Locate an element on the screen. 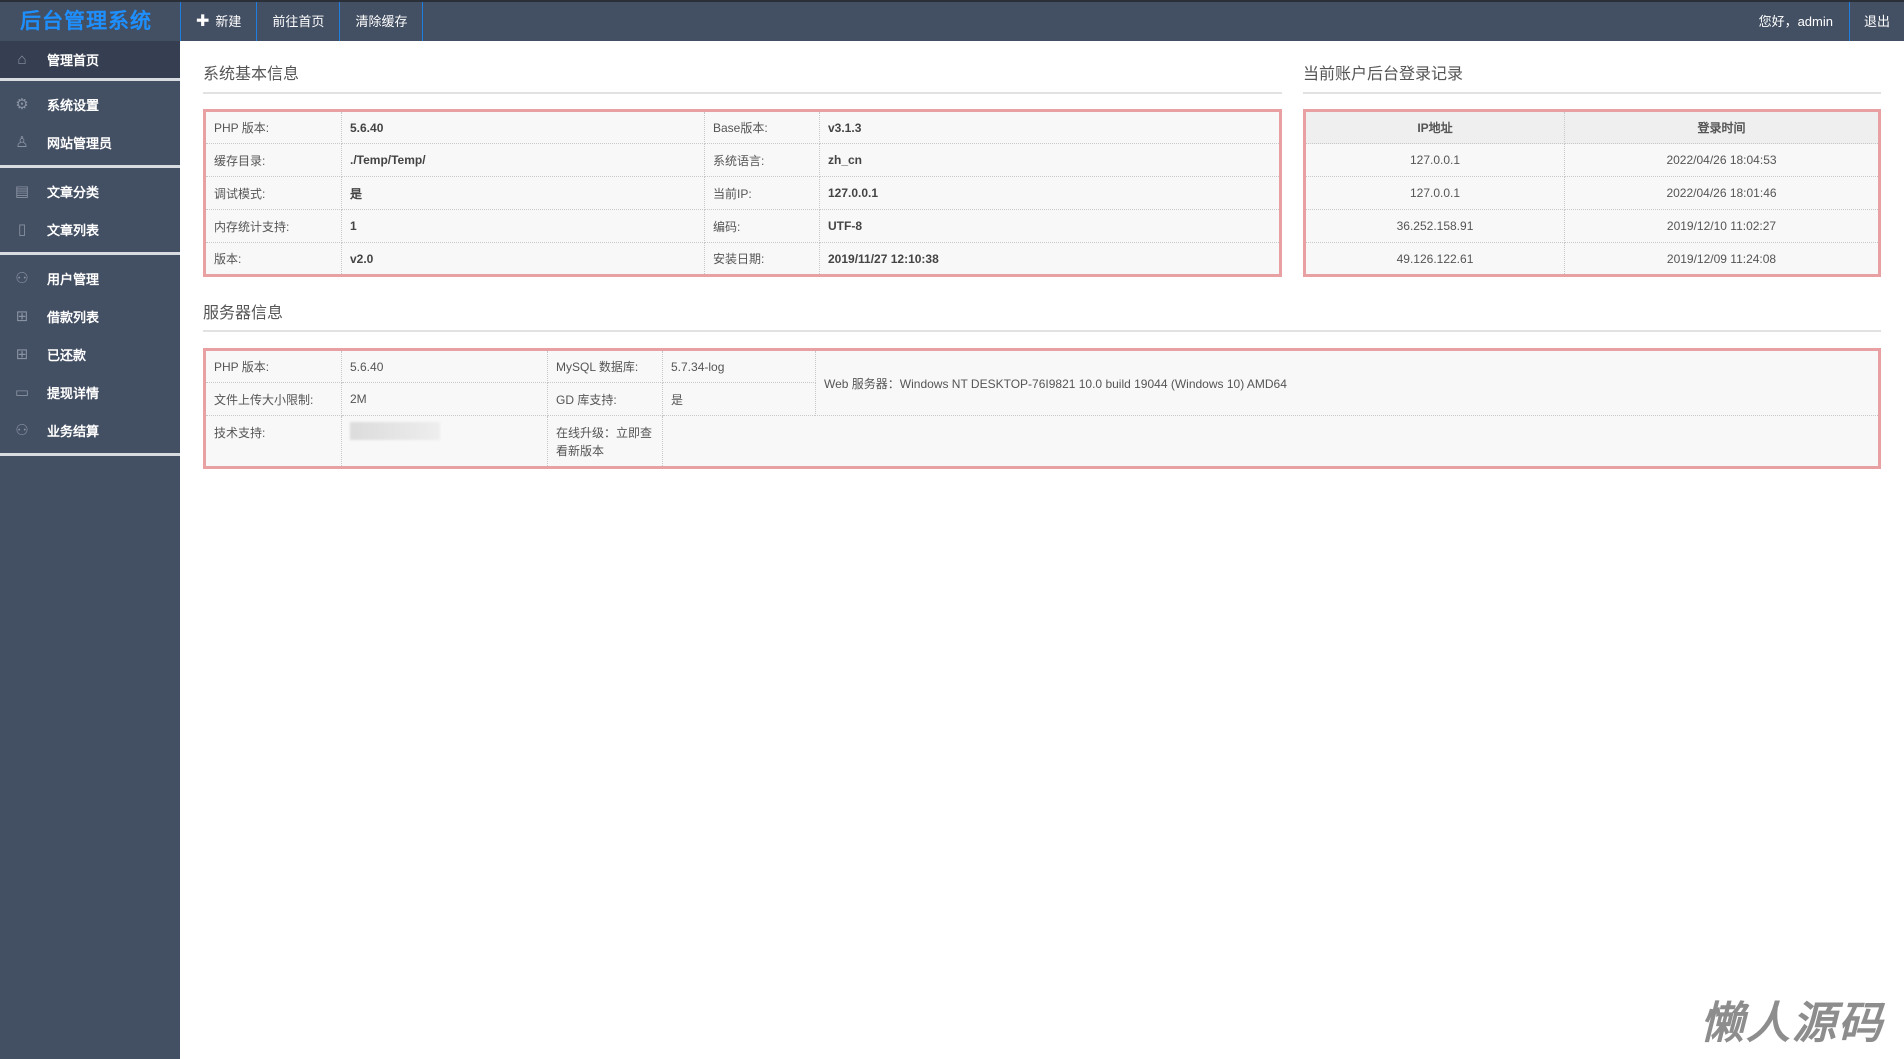 The image size is (1904, 1059). login-time: 2022/04/26 18:01:46 is located at coordinates (1722, 193).